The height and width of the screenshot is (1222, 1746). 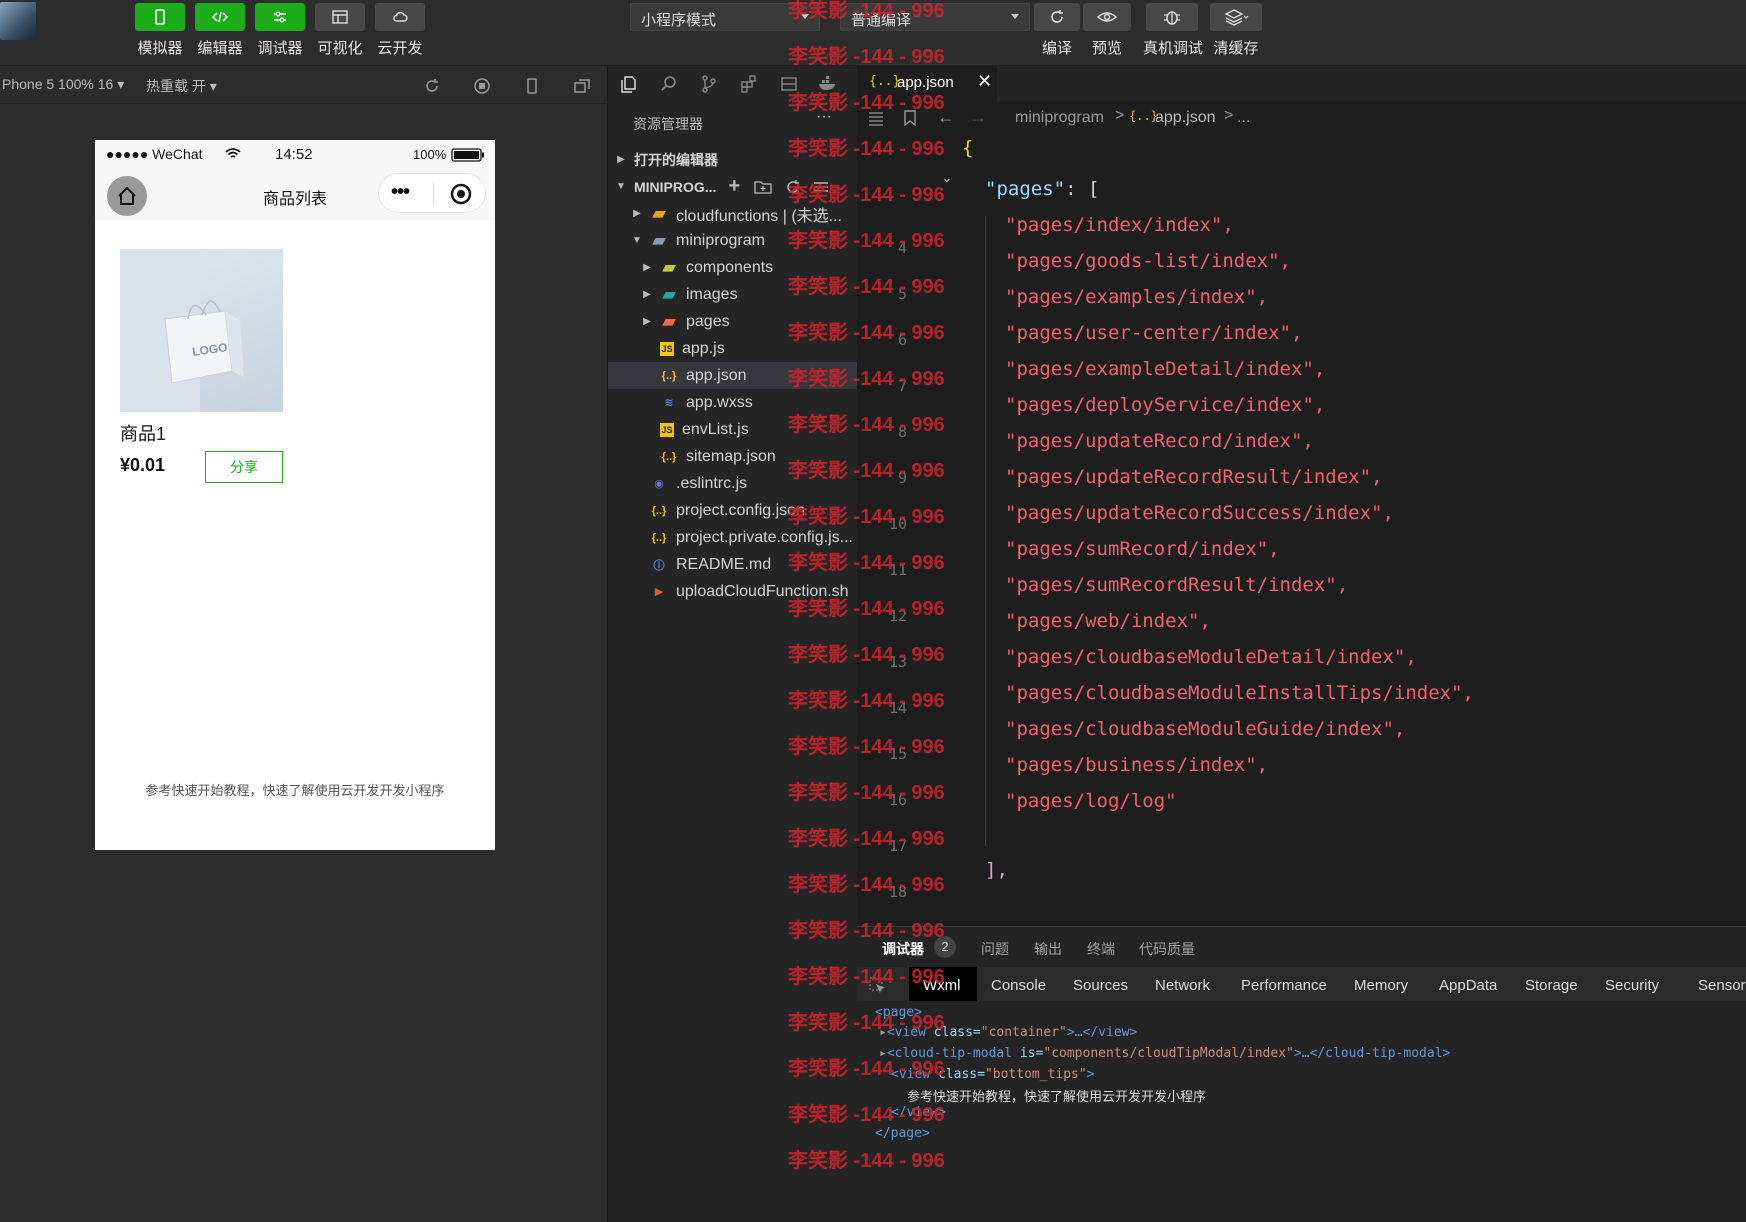 What do you see at coordinates (244, 467) in the screenshot?
I see `share-button: 分享` at bounding box center [244, 467].